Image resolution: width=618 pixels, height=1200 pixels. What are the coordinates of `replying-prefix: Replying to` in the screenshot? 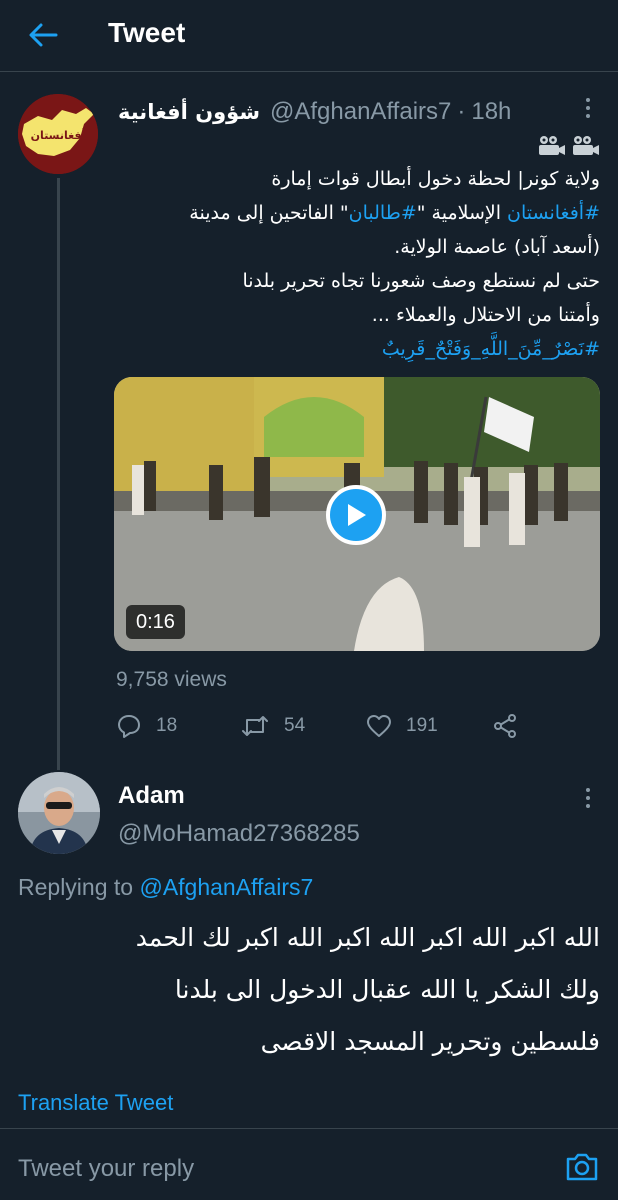 It's located at (79, 887).